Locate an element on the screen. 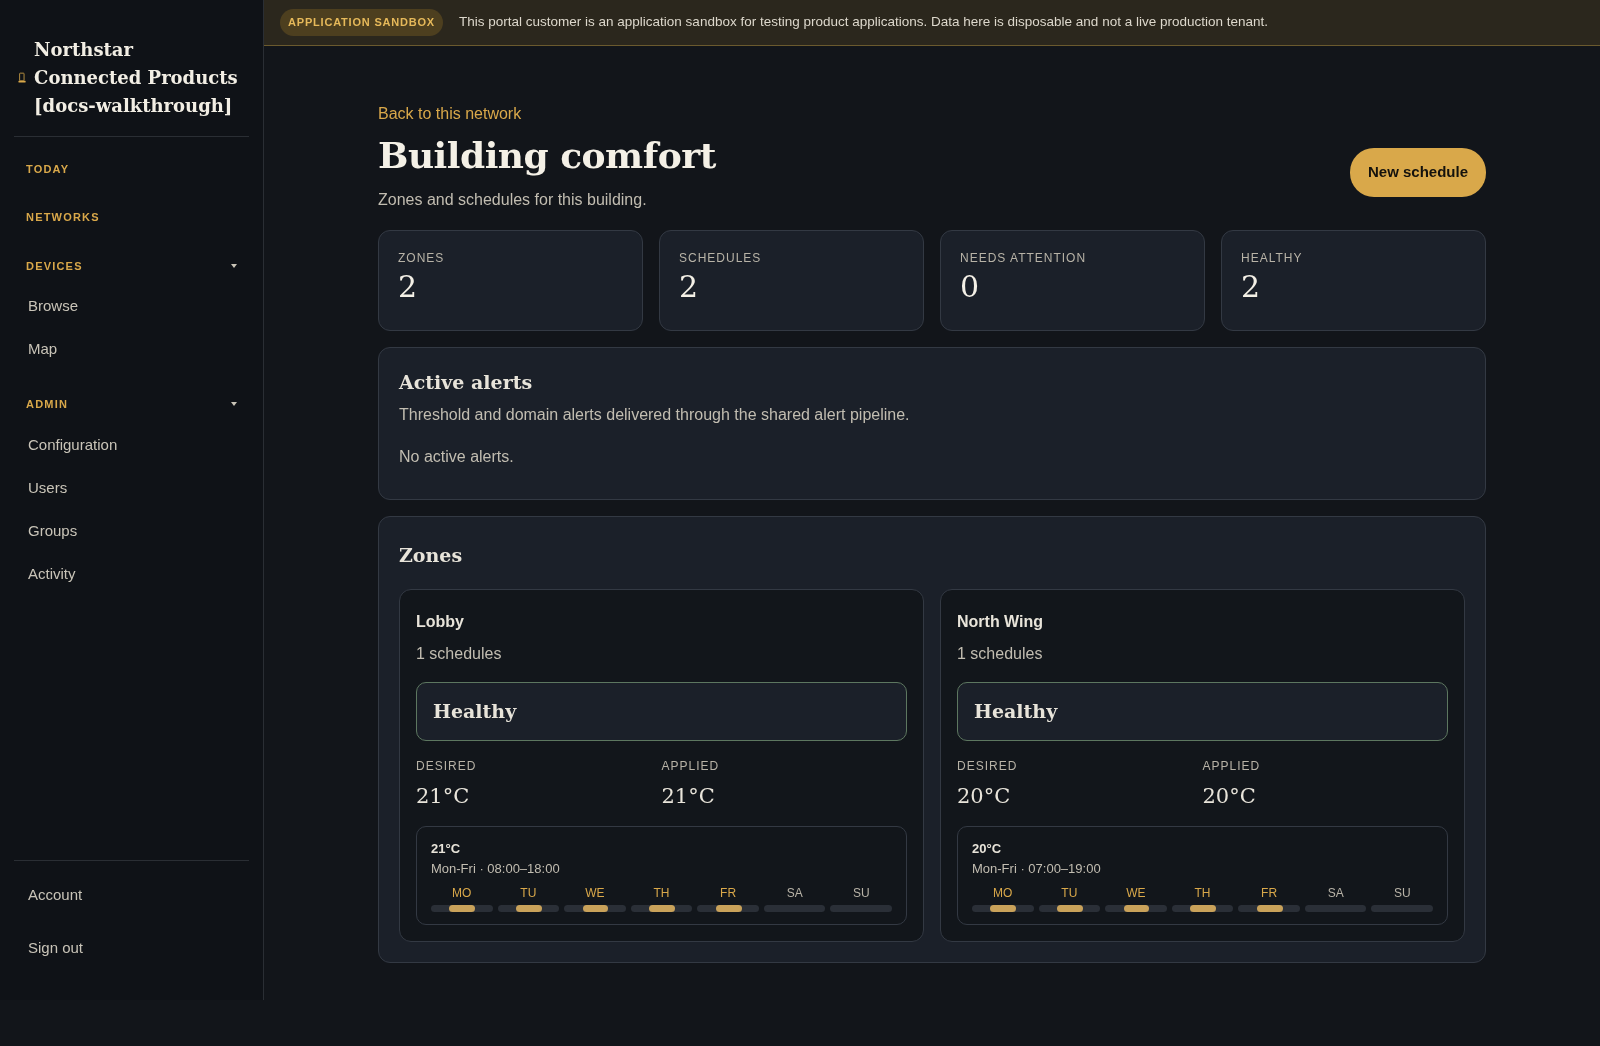  stat-label: NEEDS ATTENTION is located at coordinates (1024, 258).